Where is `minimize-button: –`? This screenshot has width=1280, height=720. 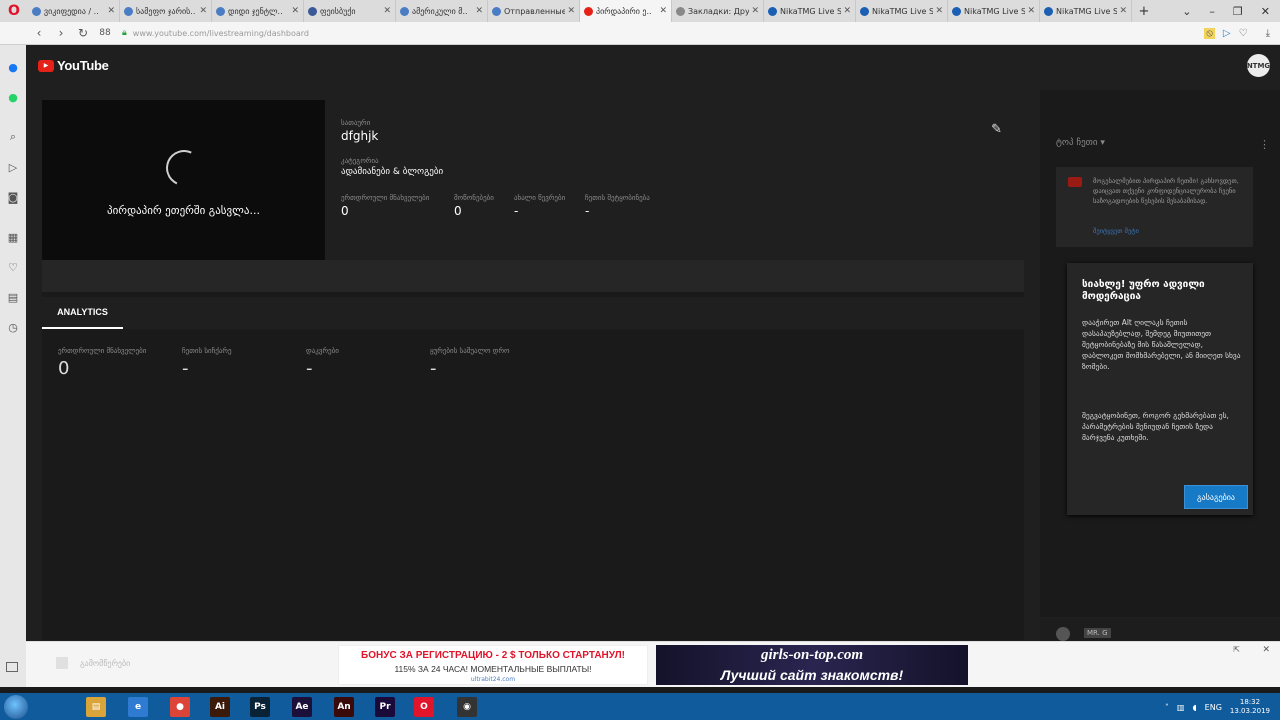 minimize-button: – is located at coordinates (1212, 11).